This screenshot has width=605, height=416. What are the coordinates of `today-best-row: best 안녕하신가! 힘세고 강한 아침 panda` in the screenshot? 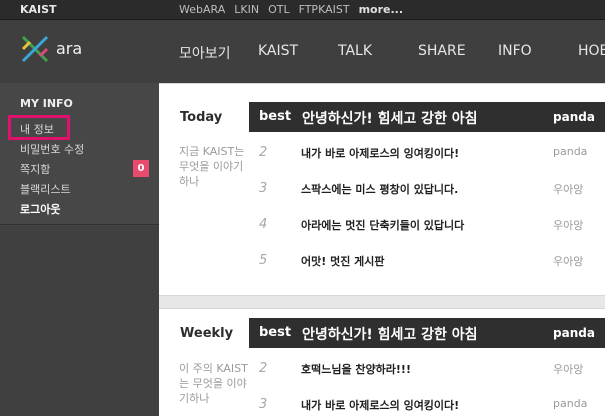 It's located at (427, 117).